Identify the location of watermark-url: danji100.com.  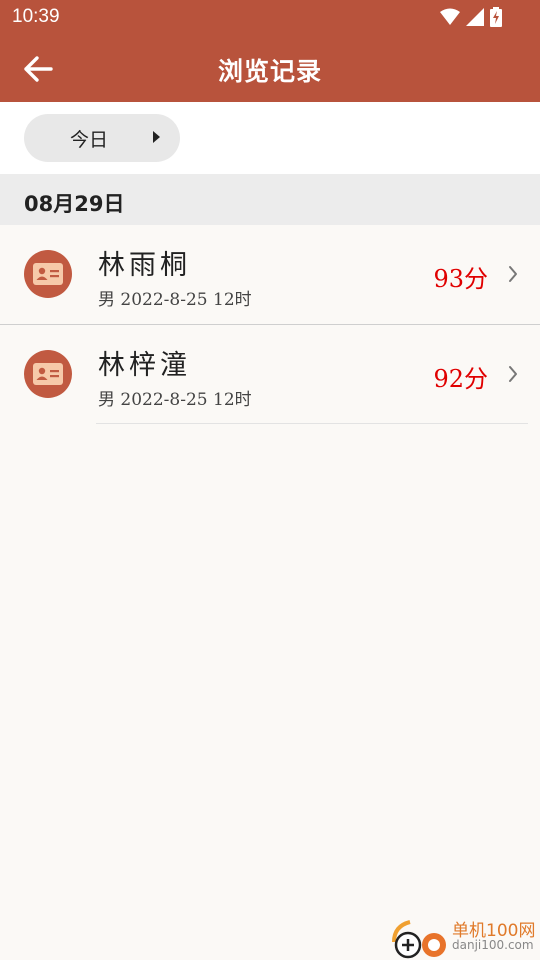
(493, 945).